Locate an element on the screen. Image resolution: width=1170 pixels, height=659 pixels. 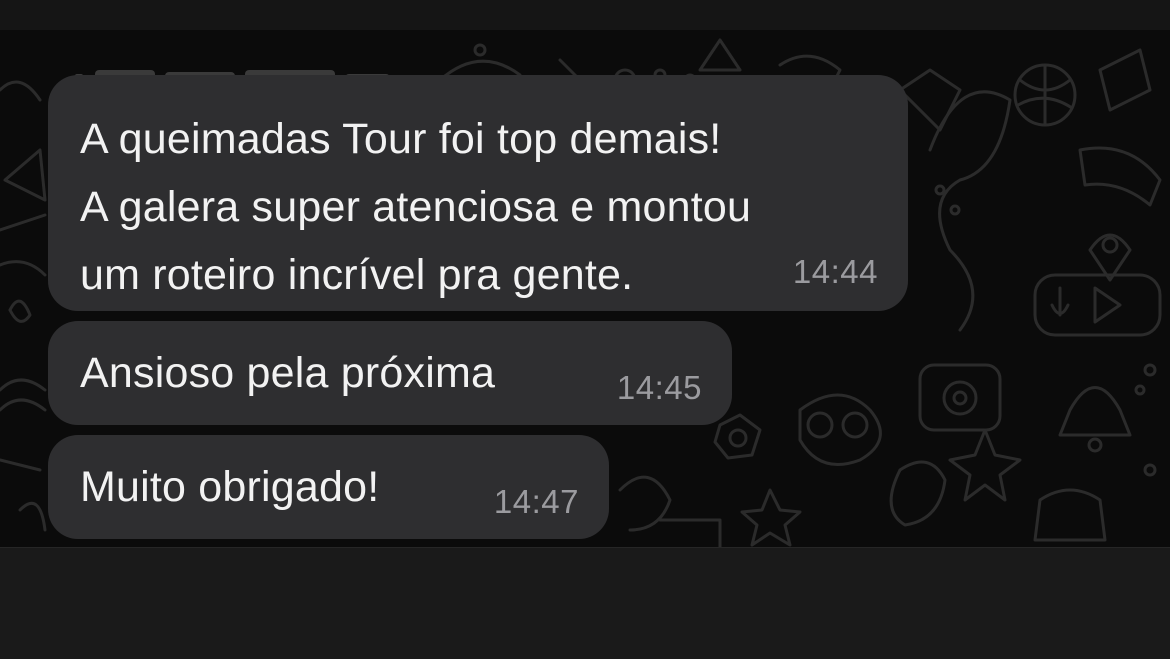
top-bar is located at coordinates (585, 15).